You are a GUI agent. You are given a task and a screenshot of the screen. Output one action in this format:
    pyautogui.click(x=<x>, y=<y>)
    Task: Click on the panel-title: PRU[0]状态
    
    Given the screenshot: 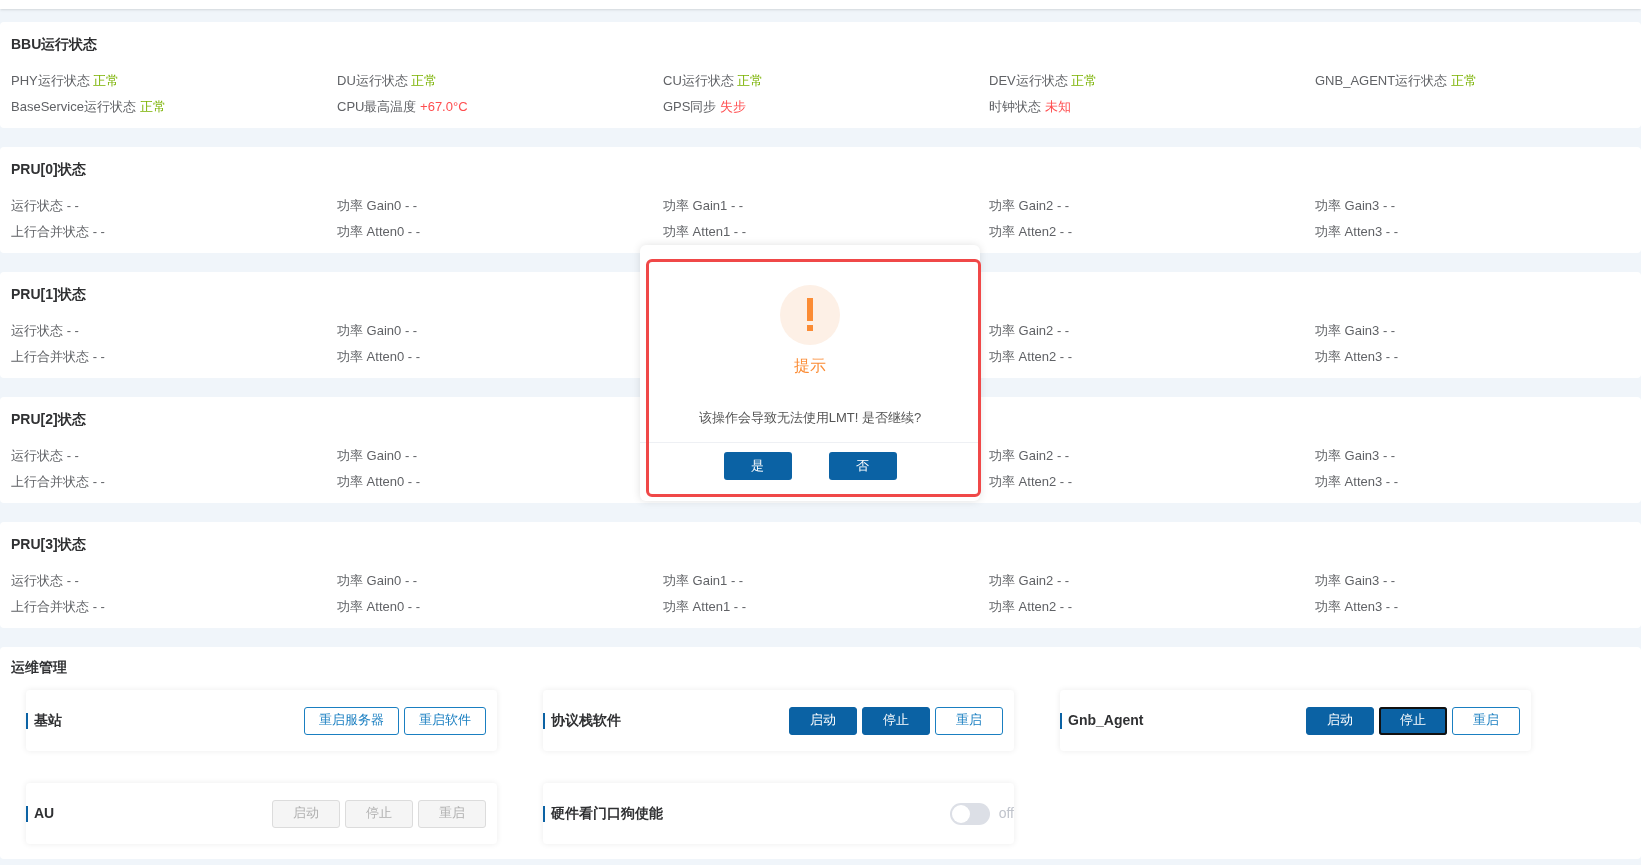 What is the action you would take?
    pyautogui.click(x=48, y=169)
    